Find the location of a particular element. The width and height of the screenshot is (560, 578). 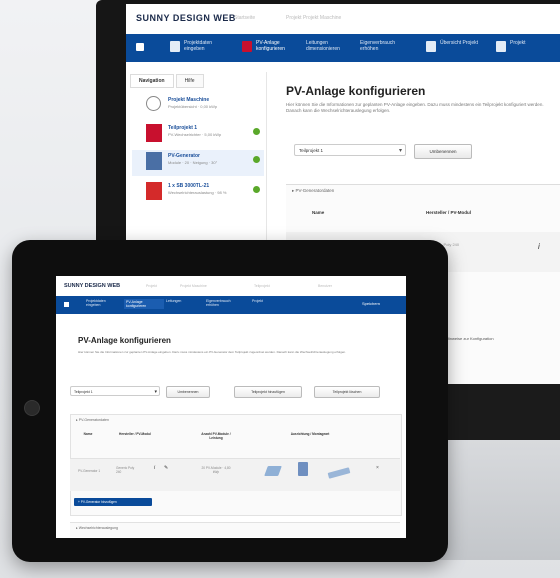

breadcrumb-item: Projekt Maschine is located at coordinates (193, 286).